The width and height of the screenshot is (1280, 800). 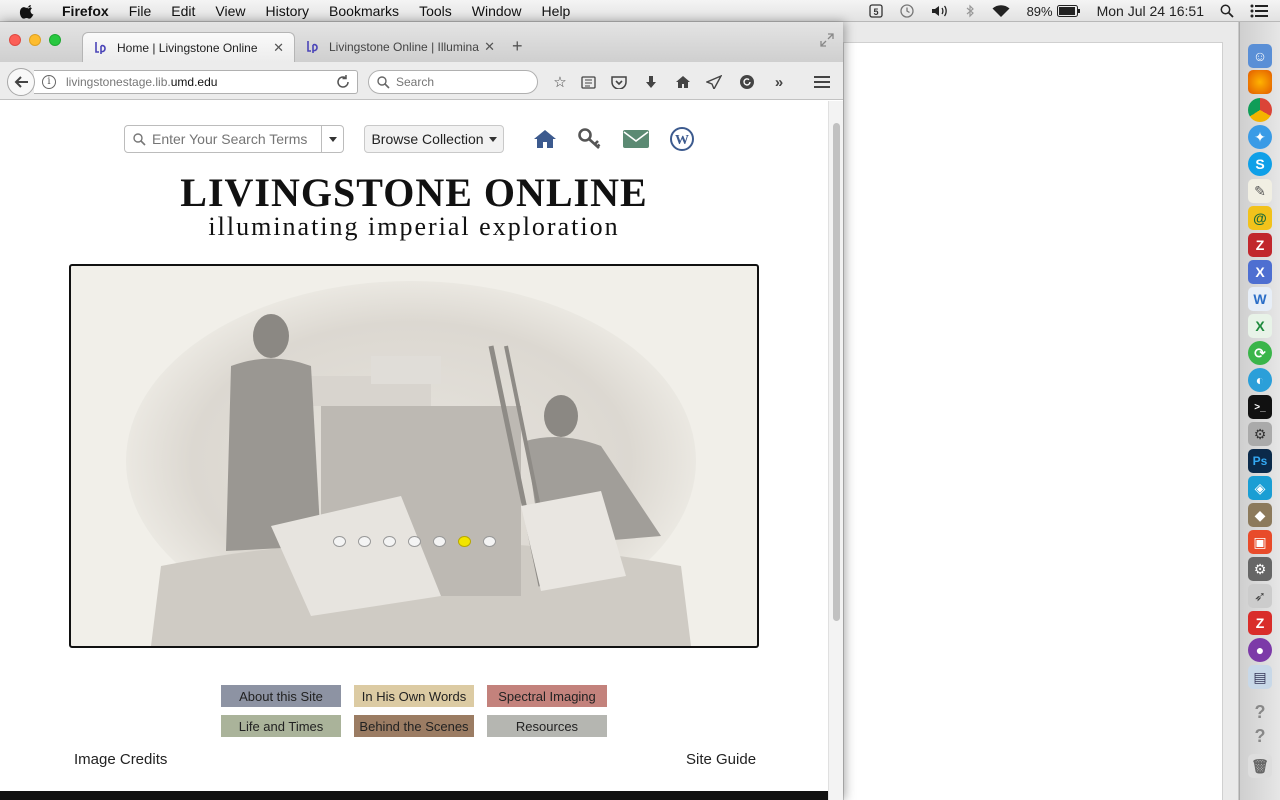 I want to click on site-guide-link: Site Guide, so click(x=721, y=759).